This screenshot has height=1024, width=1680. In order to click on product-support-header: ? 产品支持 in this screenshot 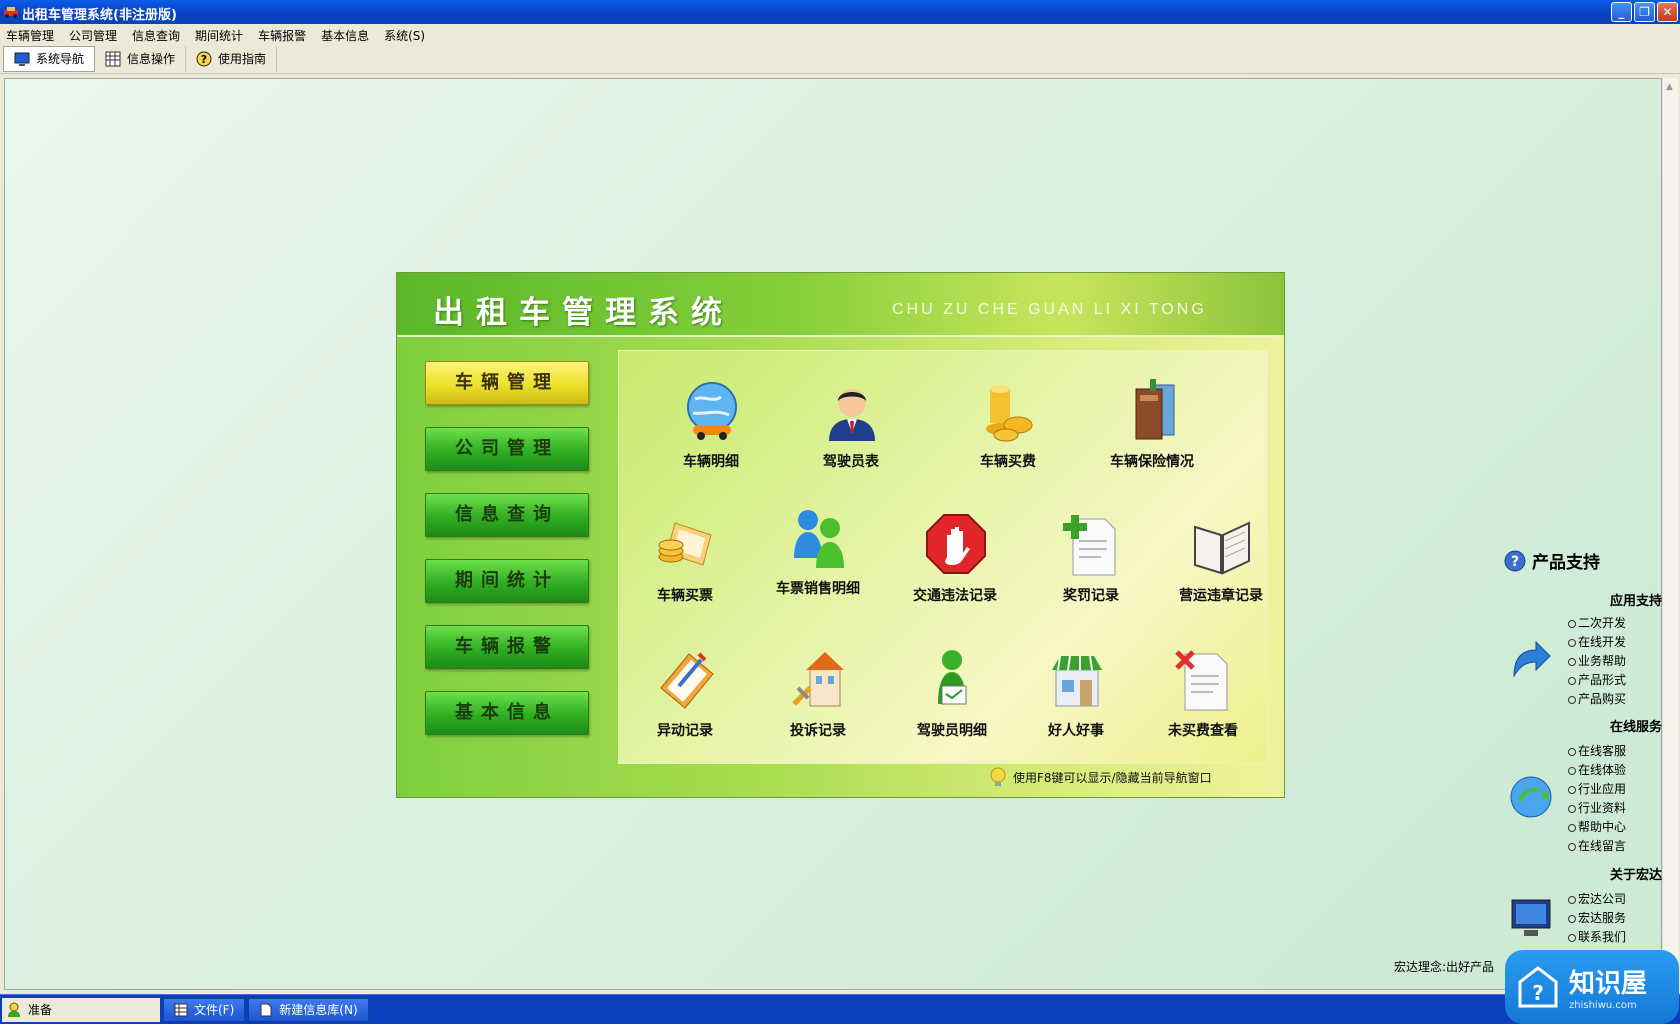, I will do `click(1552, 560)`.